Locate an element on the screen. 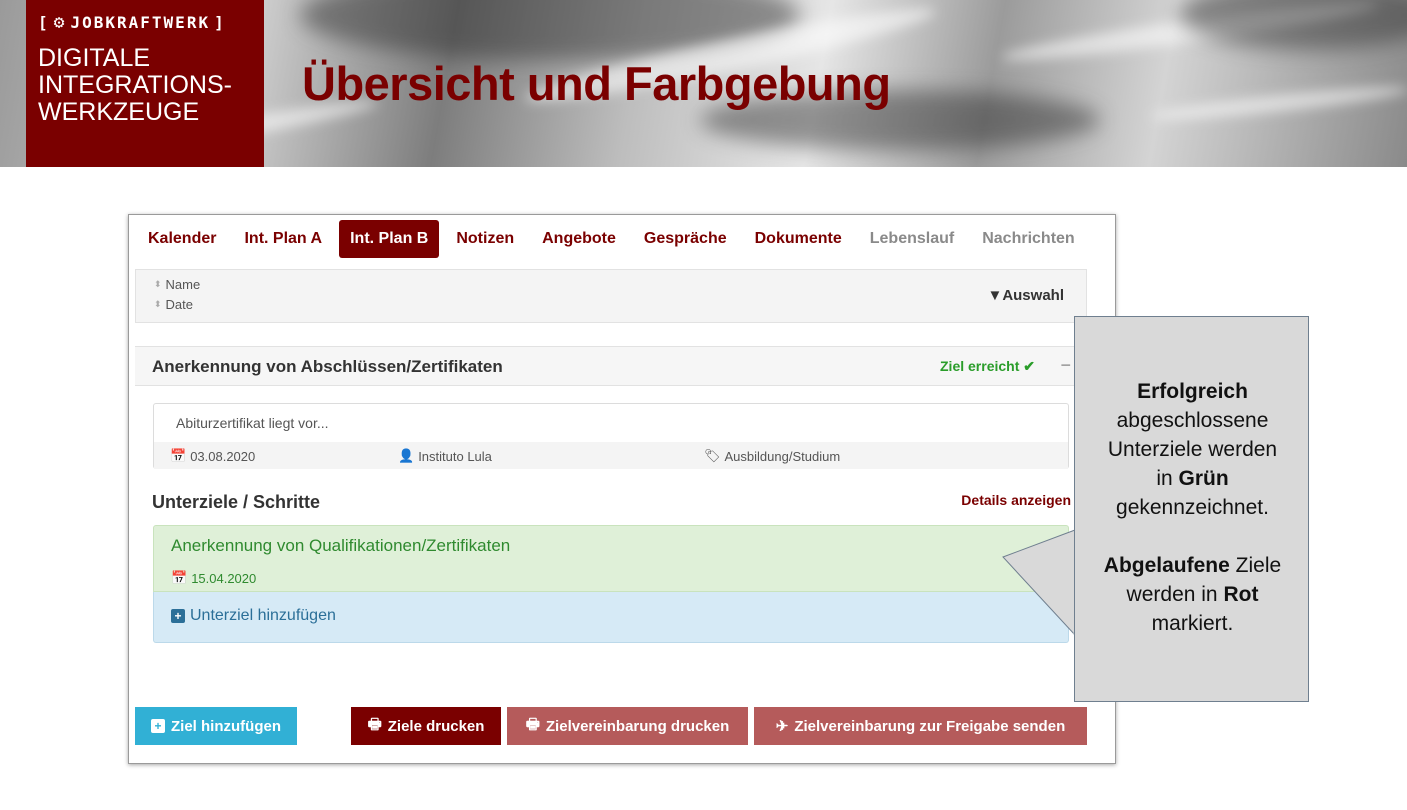 This screenshot has width=1407, height=810. subgoals-heading: Unterziele / Schritte is located at coordinates (236, 502).